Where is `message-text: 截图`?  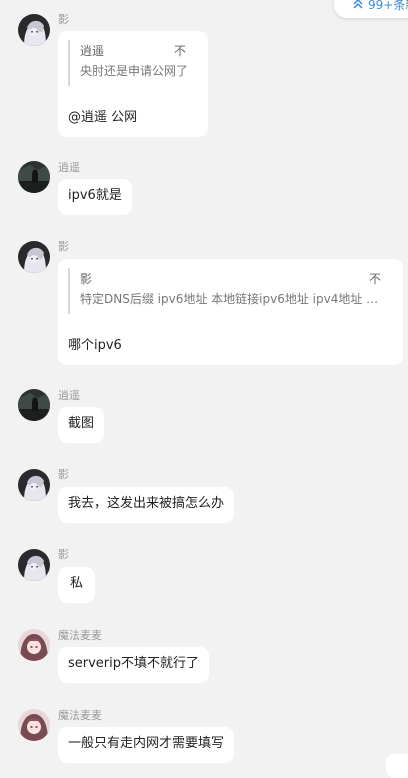
message-text: 截图 is located at coordinates (81, 423).